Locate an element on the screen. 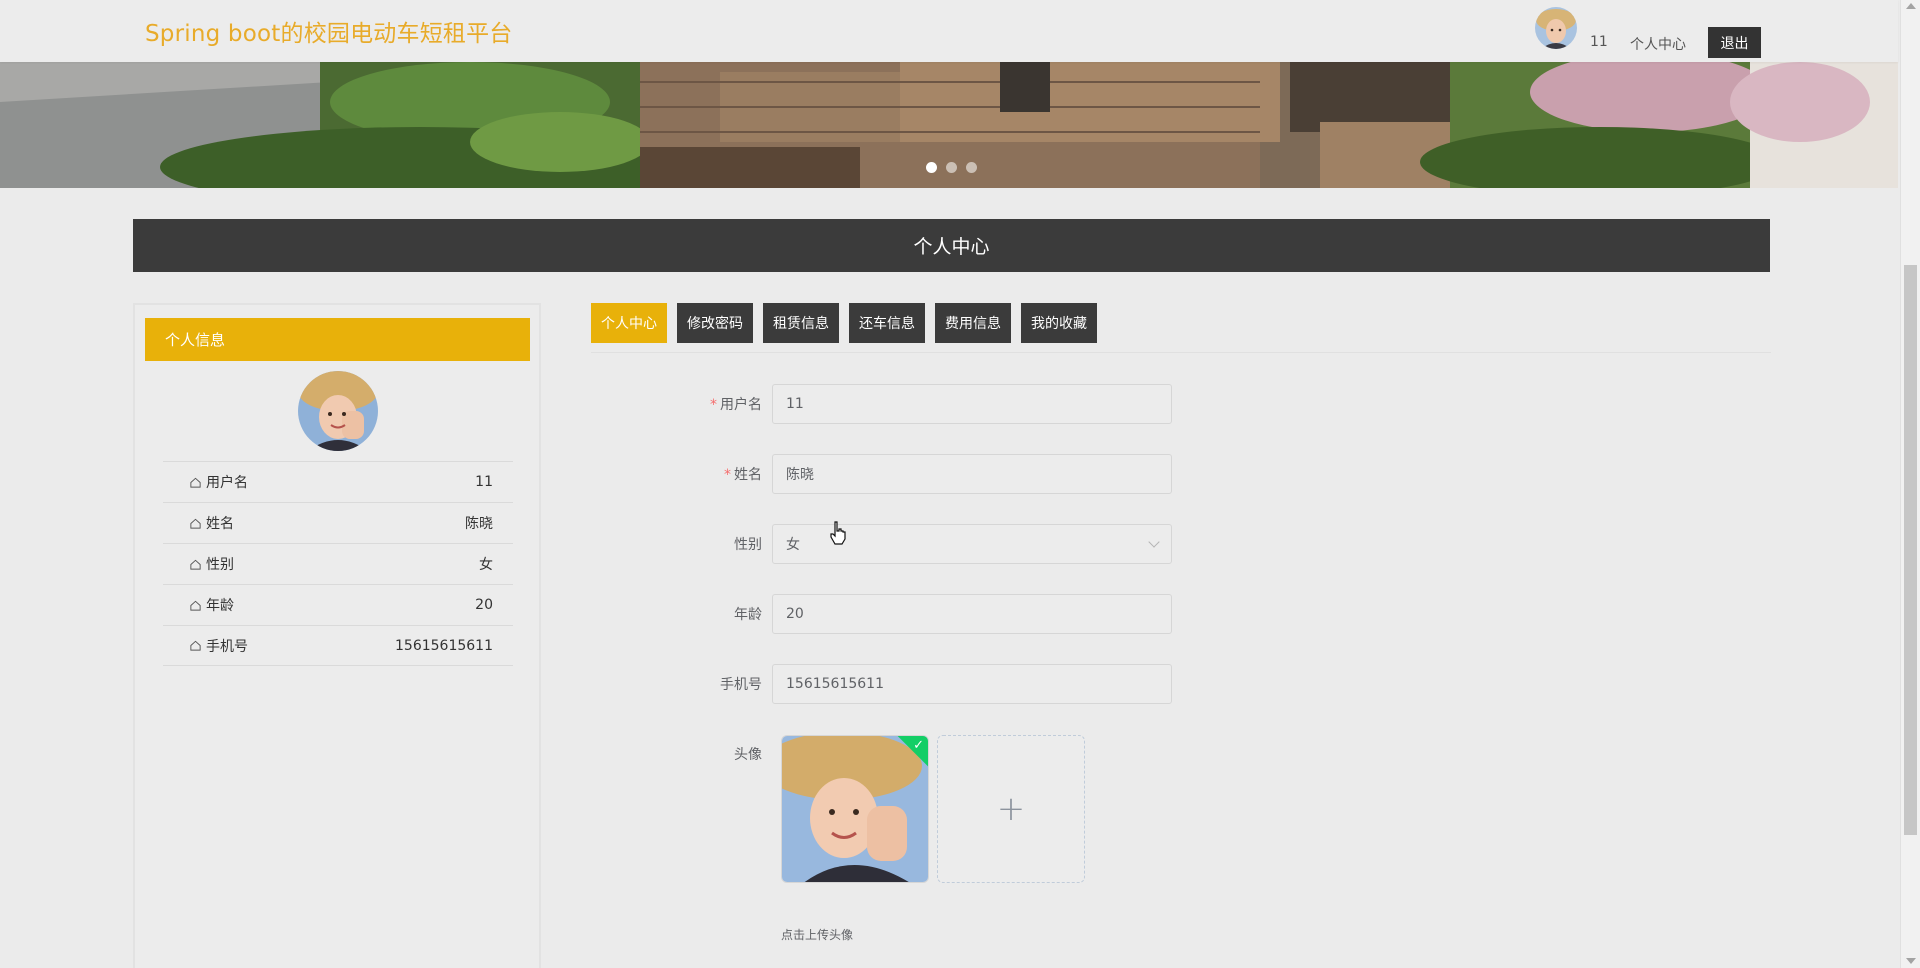  info-label: 年龄 is located at coordinates (211, 605).